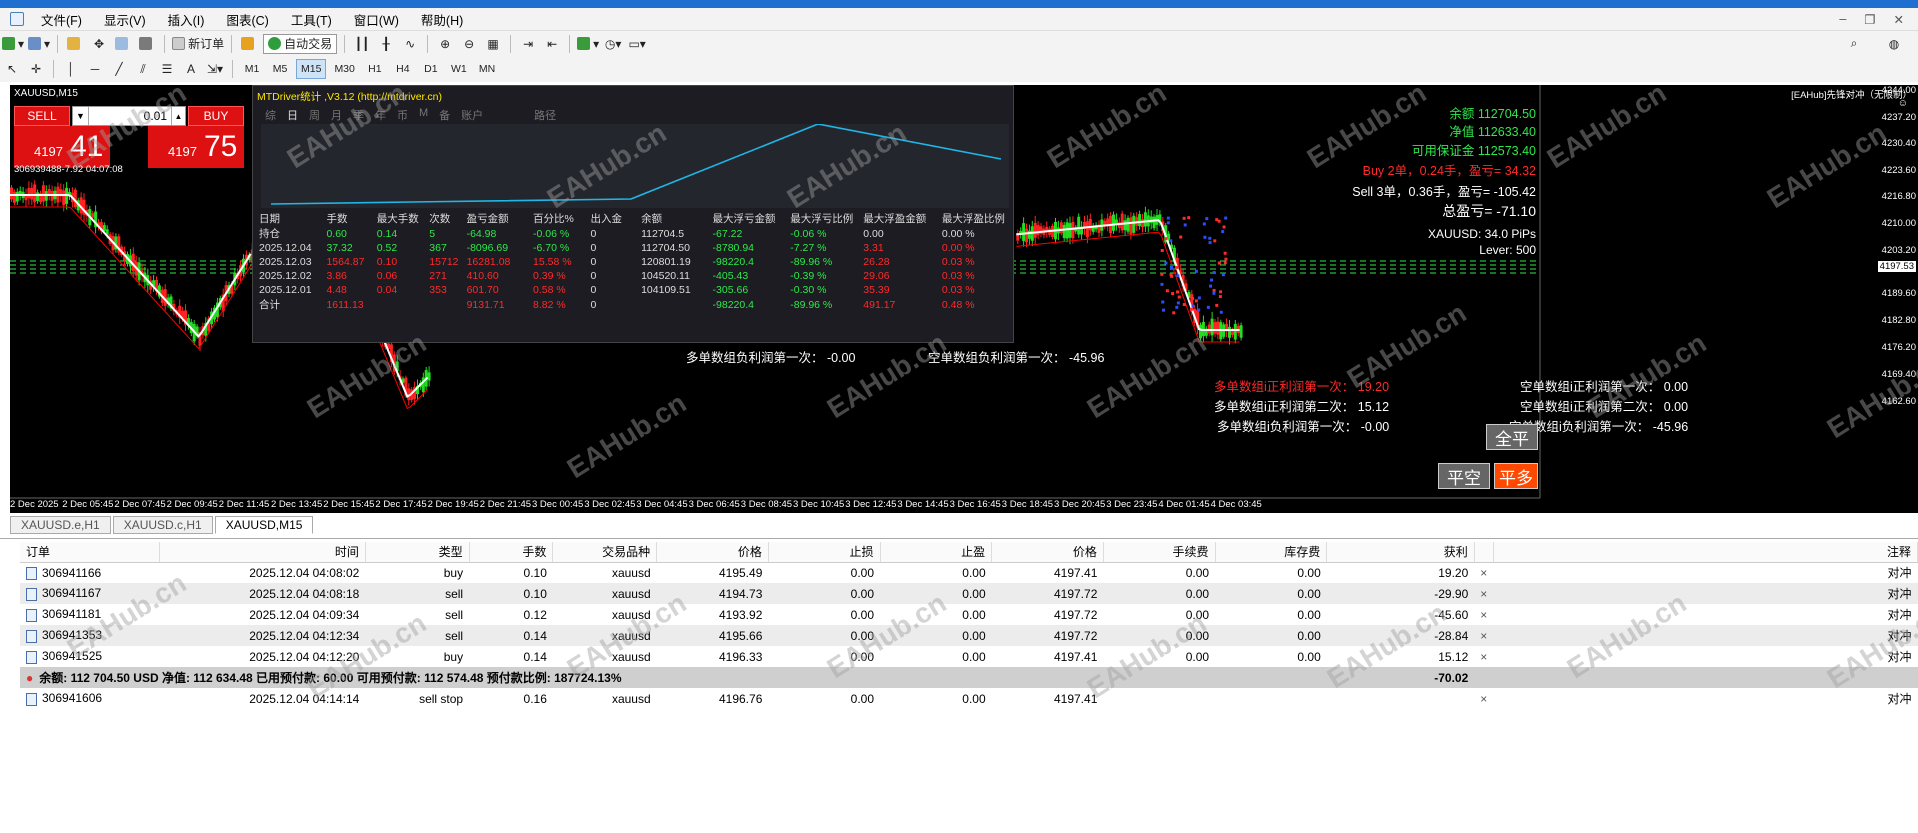  What do you see at coordinates (637, 44) in the screenshot?
I see `templates-icon: ▭▾` at bounding box center [637, 44].